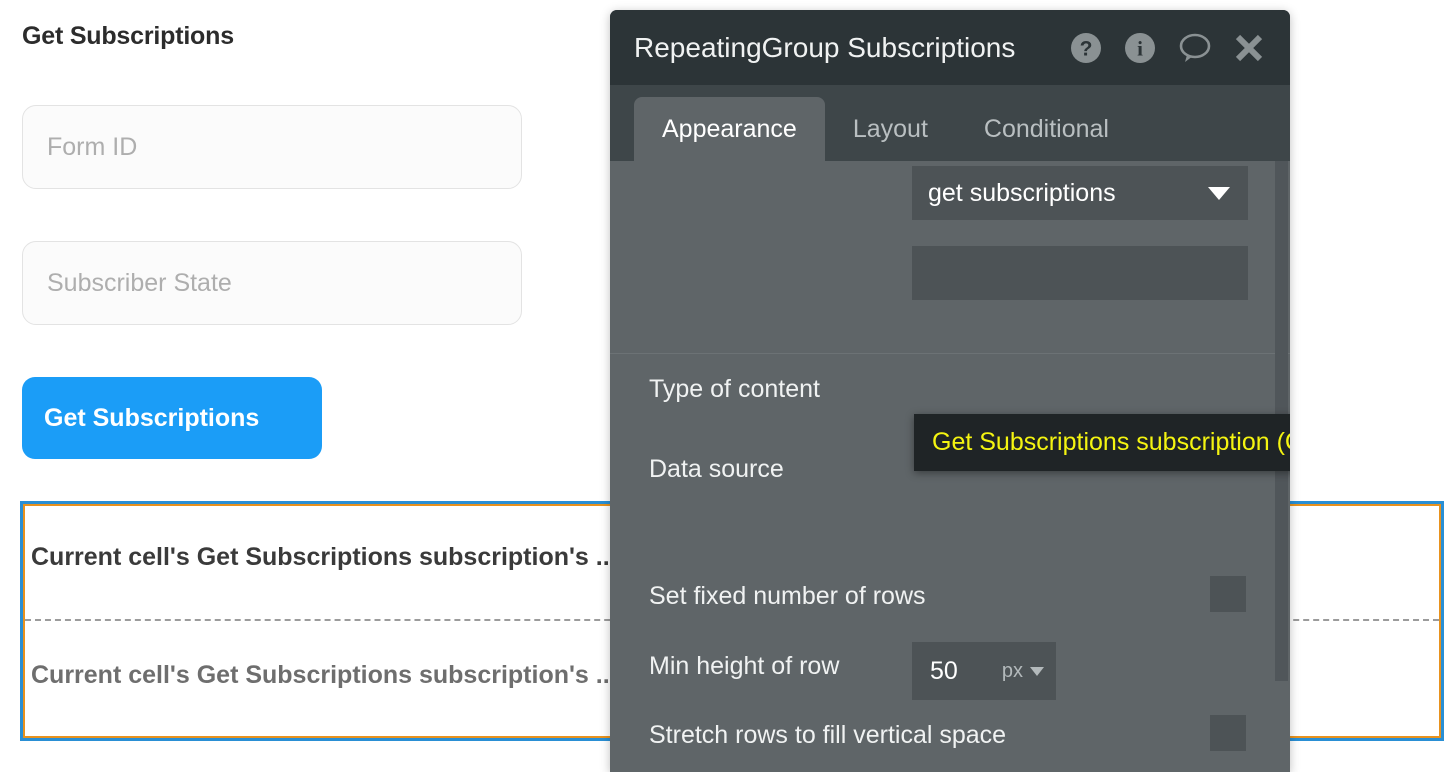 This screenshot has height=772, width=1444. Describe the element at coordinates (787, 595) in the screenshot. I see `set-fixed-rows-label: Set fixed number of rows` at that location.